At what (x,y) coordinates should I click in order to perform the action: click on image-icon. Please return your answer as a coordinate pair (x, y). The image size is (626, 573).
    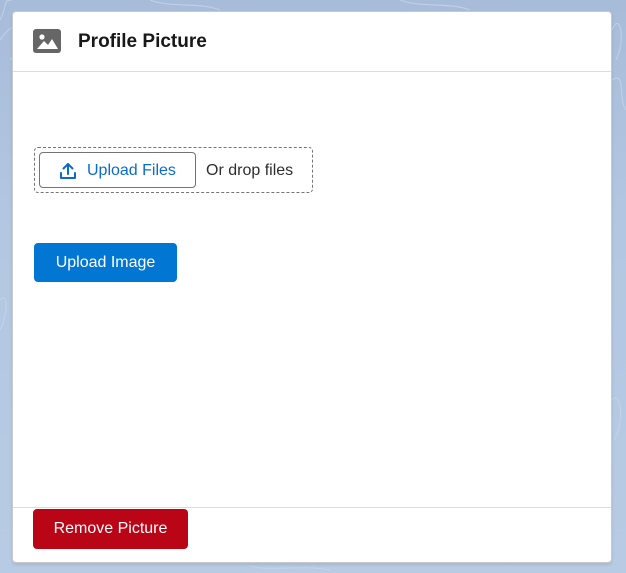
    Looking at the image, I should click on (47, 41).